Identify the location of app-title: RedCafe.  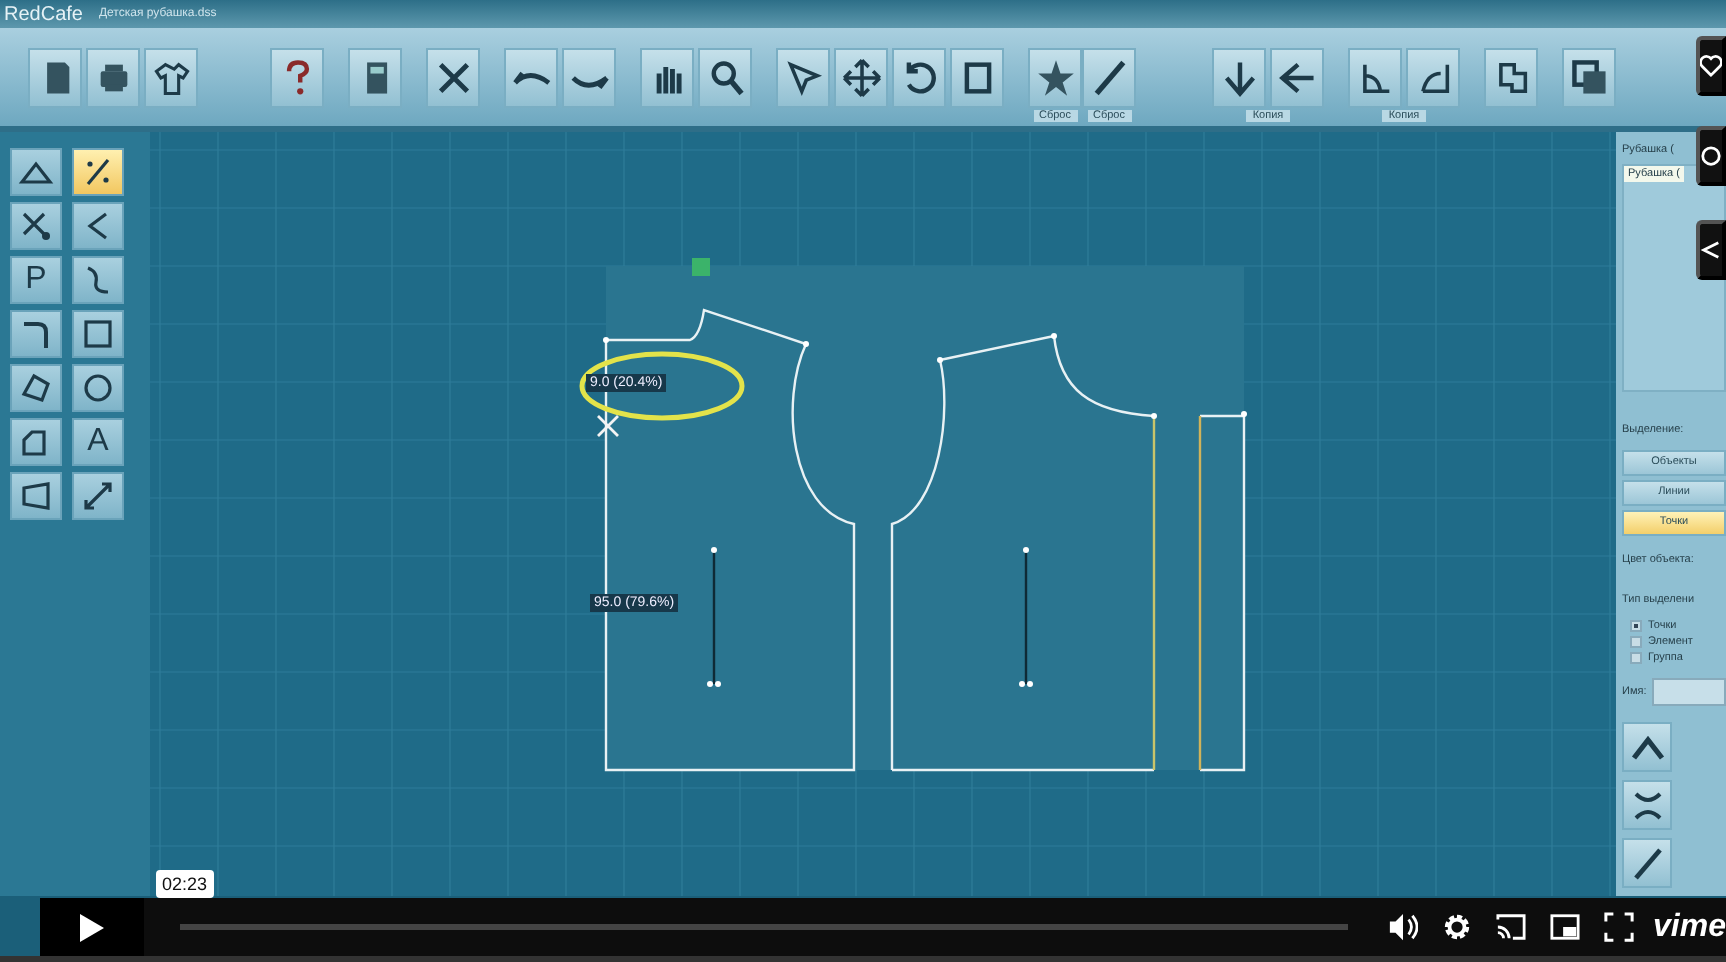
(43, 14).